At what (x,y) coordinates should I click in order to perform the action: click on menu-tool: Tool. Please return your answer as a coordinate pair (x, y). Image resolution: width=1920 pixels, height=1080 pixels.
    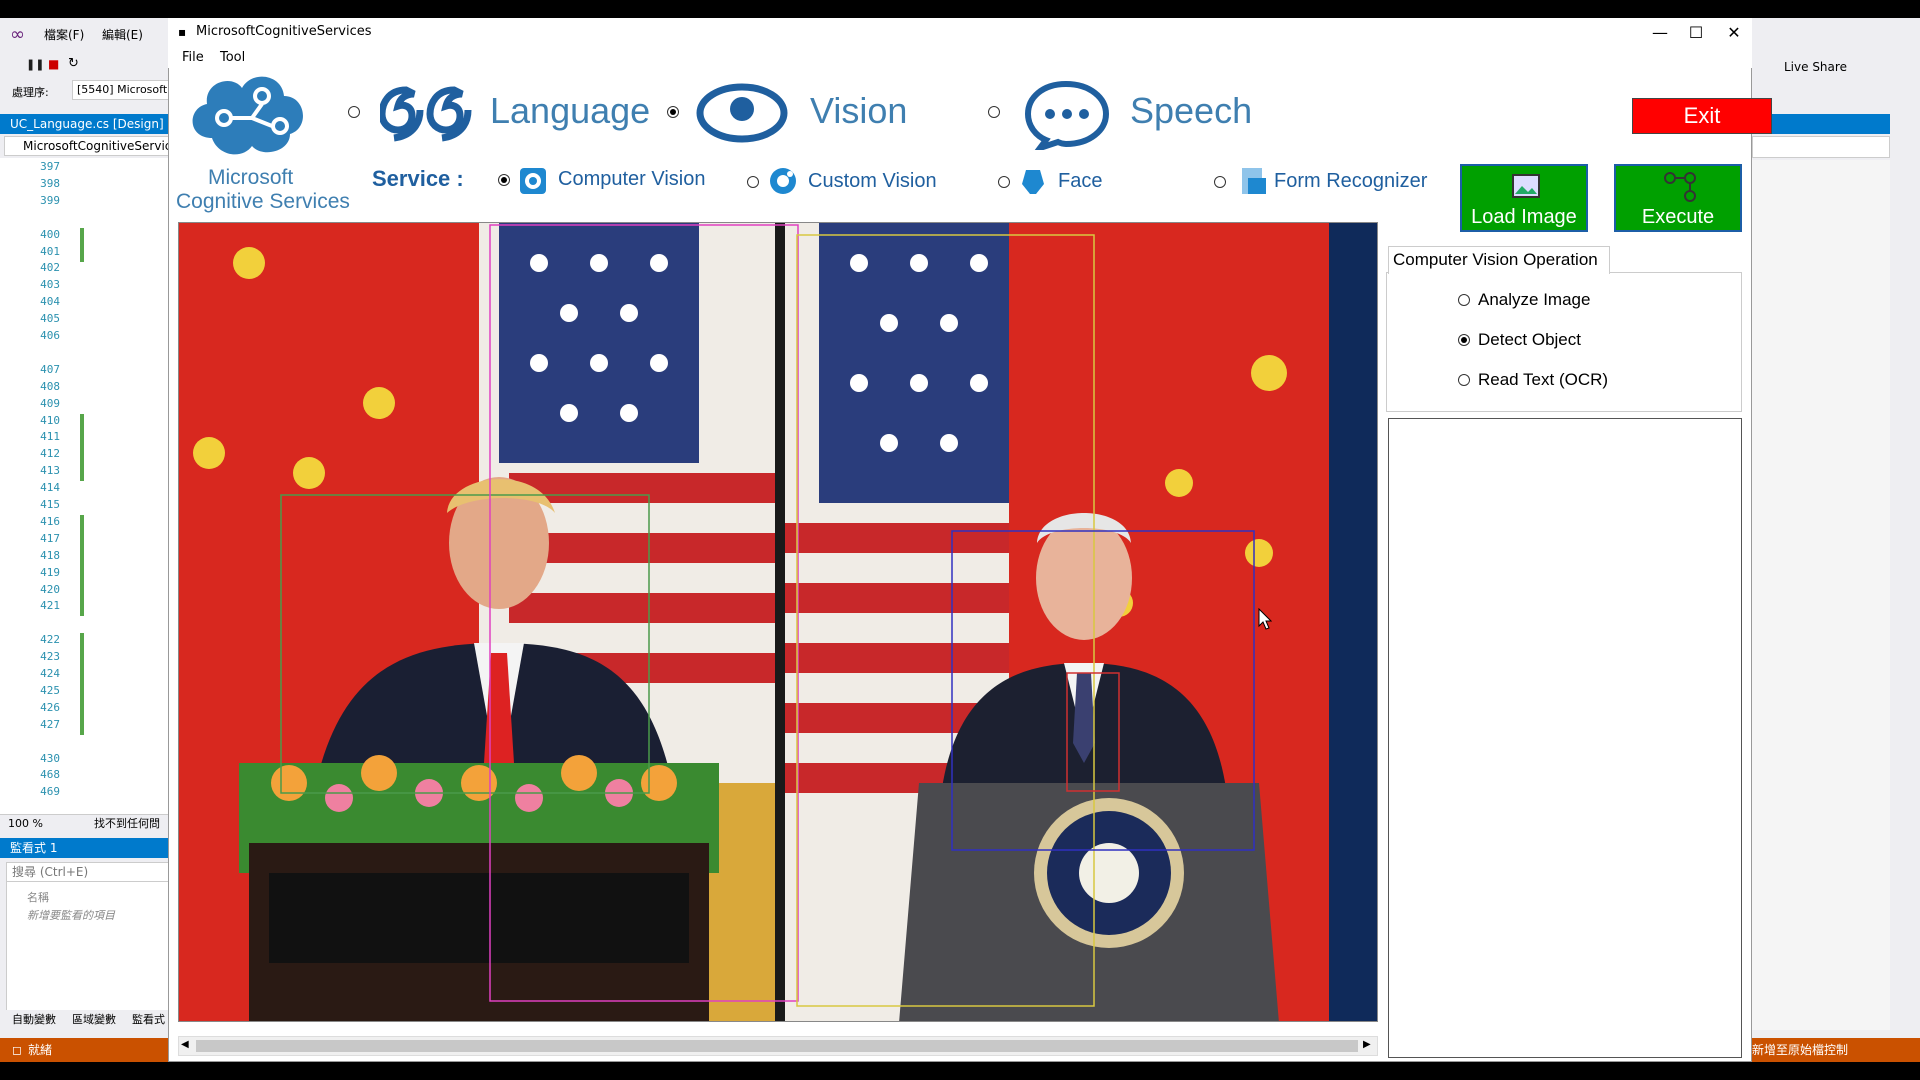
    Looking at the image, I should click on (232, 58).